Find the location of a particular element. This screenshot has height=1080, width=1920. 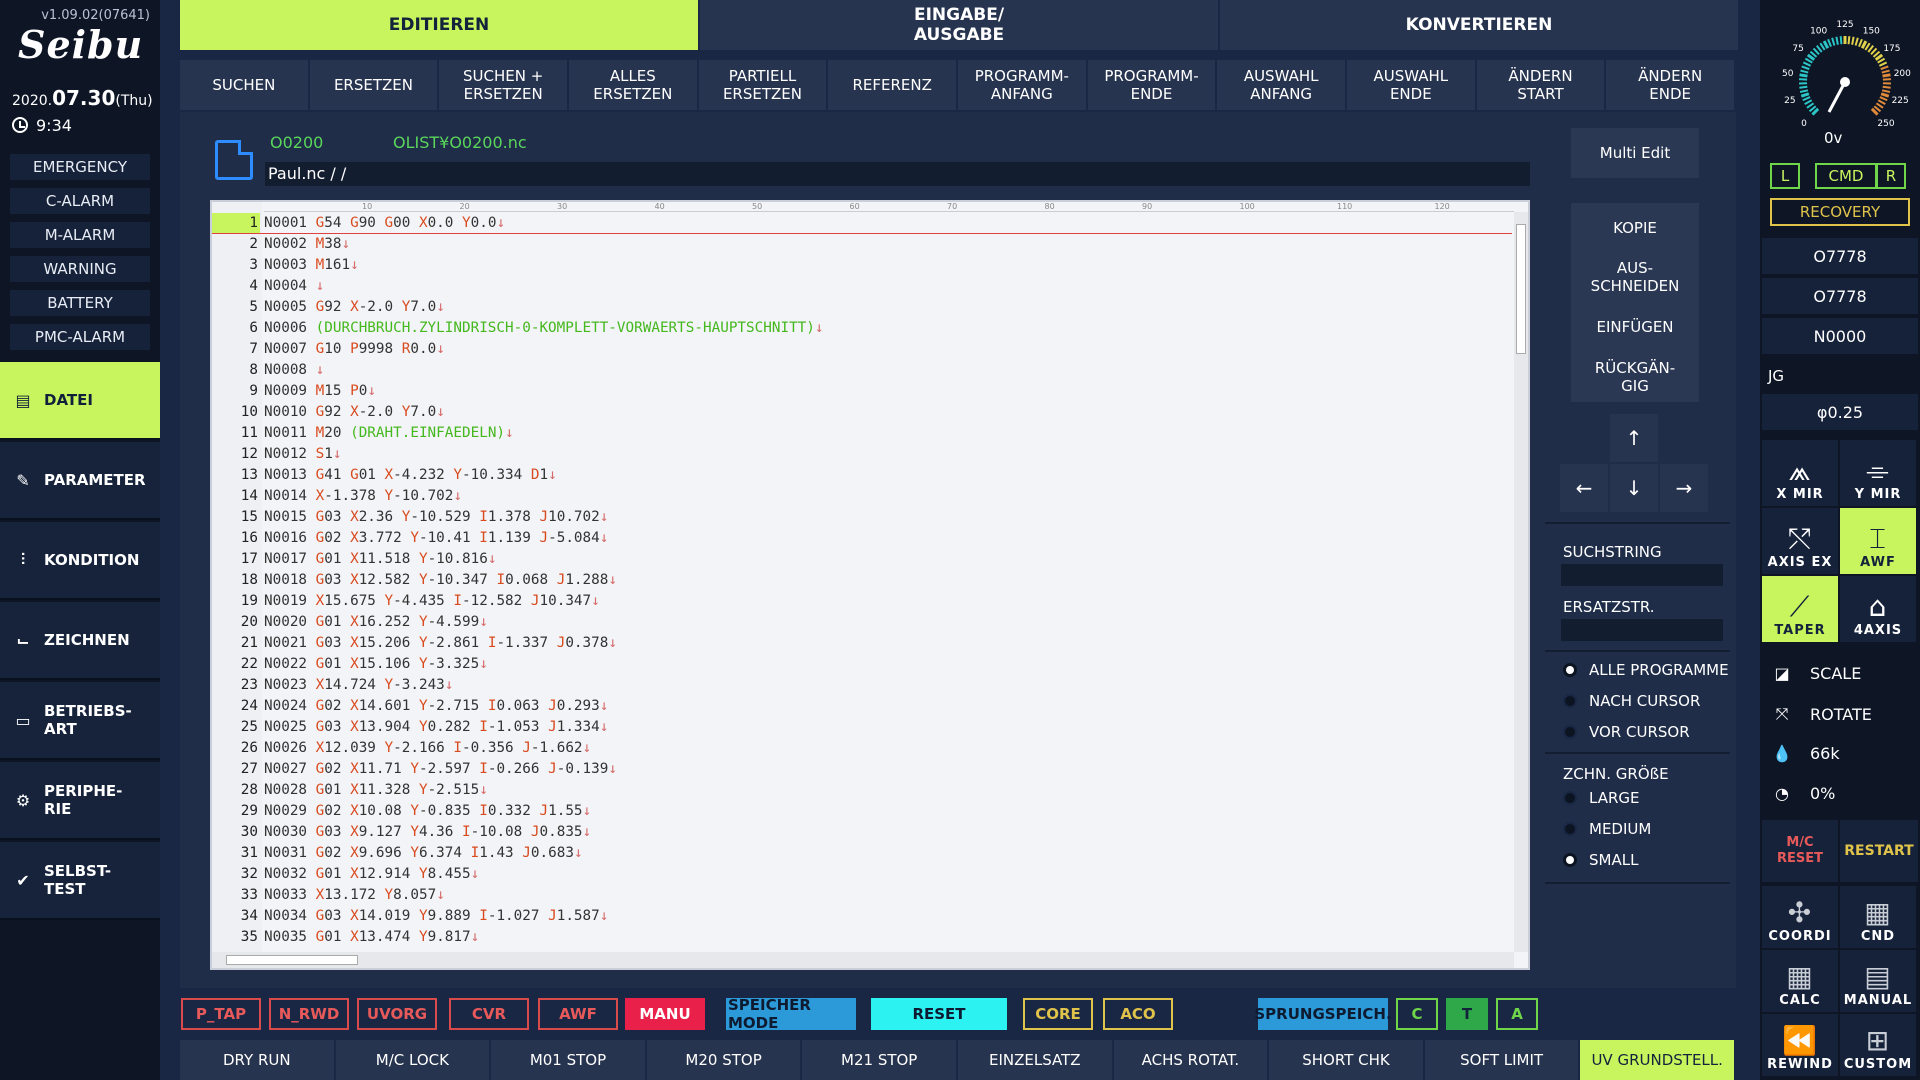

code-line: 9 N0009 M15 P0↓ is located at coordinates (862, 391).